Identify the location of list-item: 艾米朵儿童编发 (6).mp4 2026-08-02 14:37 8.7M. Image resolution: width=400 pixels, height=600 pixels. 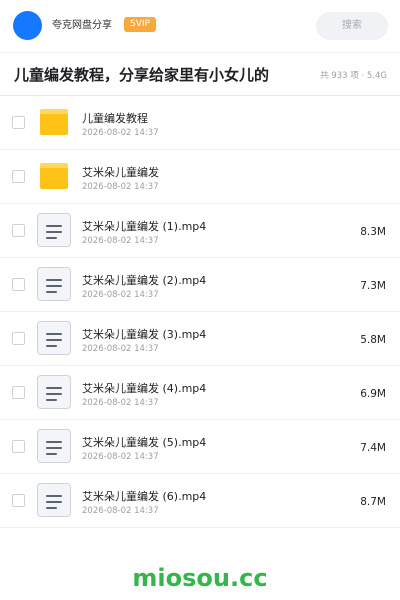
(200, 501).